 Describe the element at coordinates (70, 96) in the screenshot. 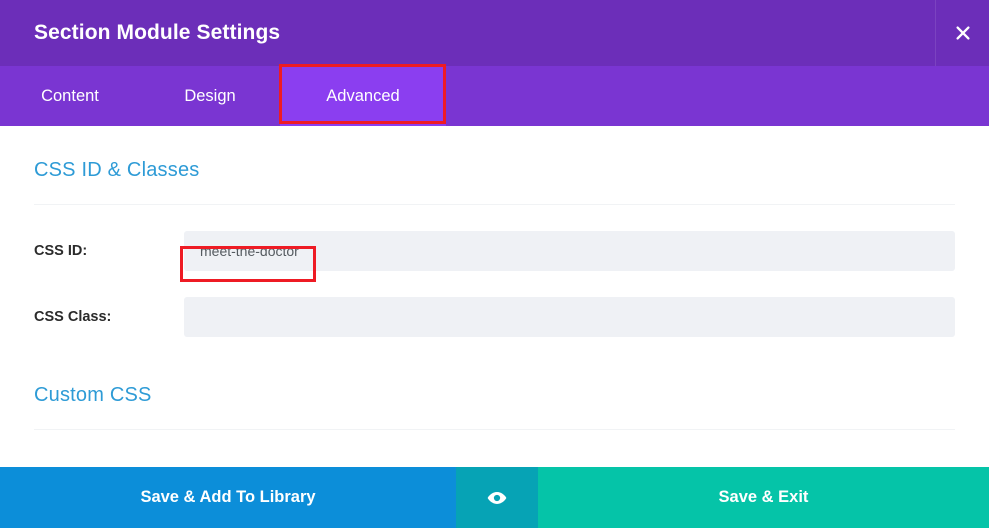

I see `tab-content: Content` at that location.